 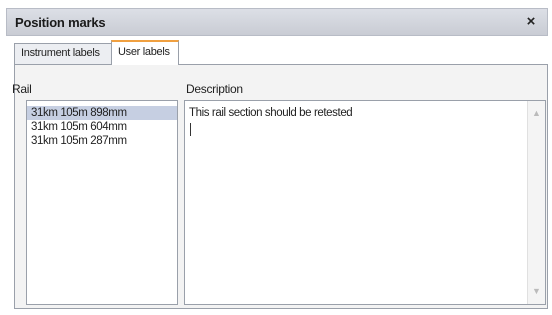 What do you see at coordinates (102, 127) in the screenshot?
I see `rail-list-item: 31km 105m 604mm` at bounding box center [102, 127].